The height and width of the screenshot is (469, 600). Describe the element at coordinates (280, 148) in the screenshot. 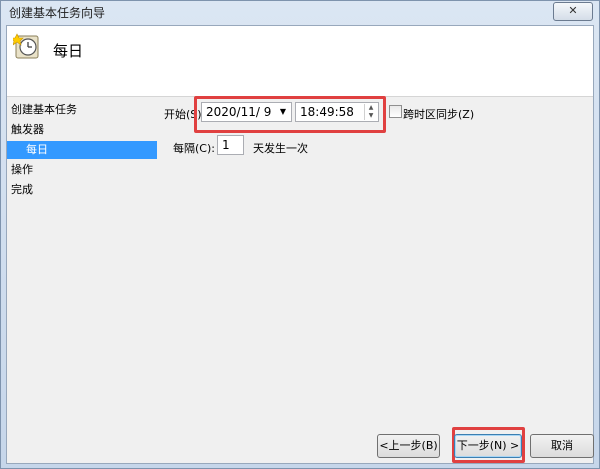

I see `recur-suffix: 天发生一次` at that location.